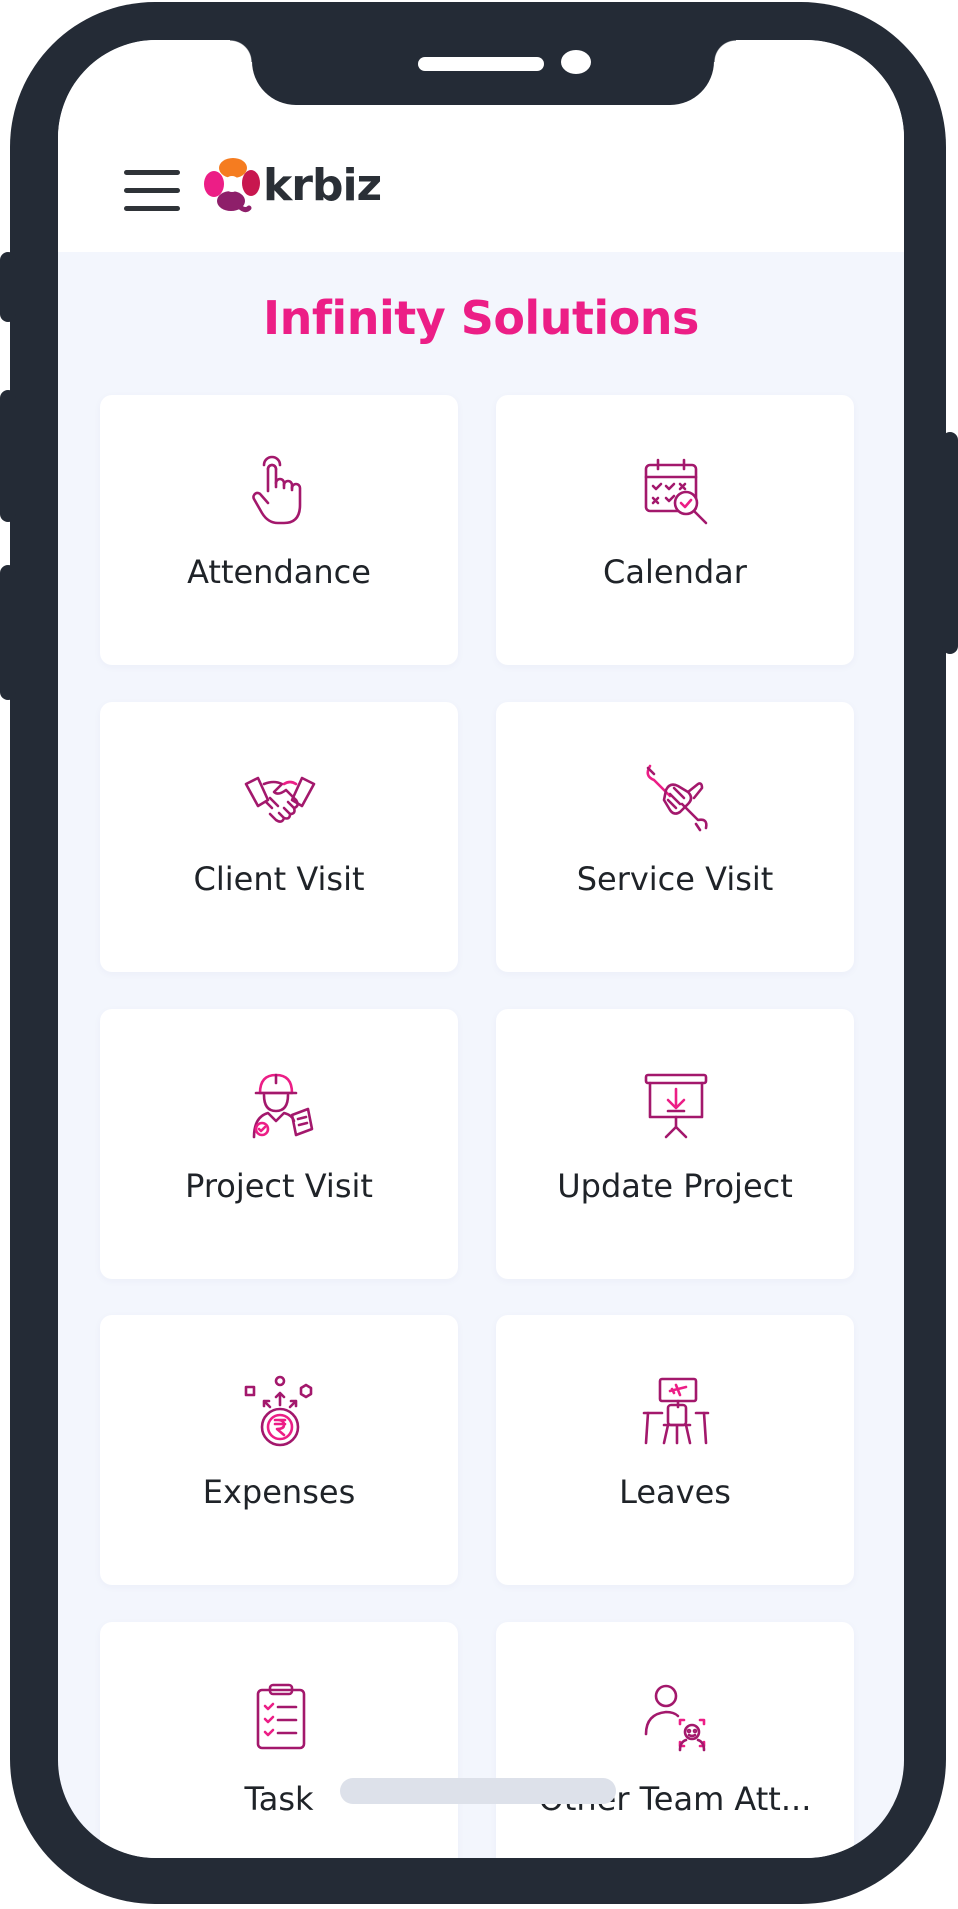 This screenshot has height=1909, width=958. What do you see at coordinates (675, 1718) in the screenshot?
I see `team-face-scan-icon` at bounding box center [675, 1718].